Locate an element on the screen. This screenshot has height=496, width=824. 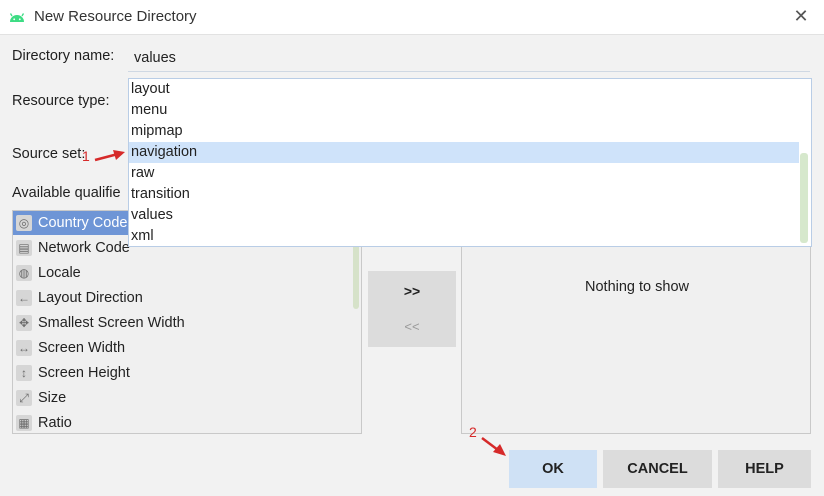
annotation-marker-1: 1 is located at coordinates (86, 156).